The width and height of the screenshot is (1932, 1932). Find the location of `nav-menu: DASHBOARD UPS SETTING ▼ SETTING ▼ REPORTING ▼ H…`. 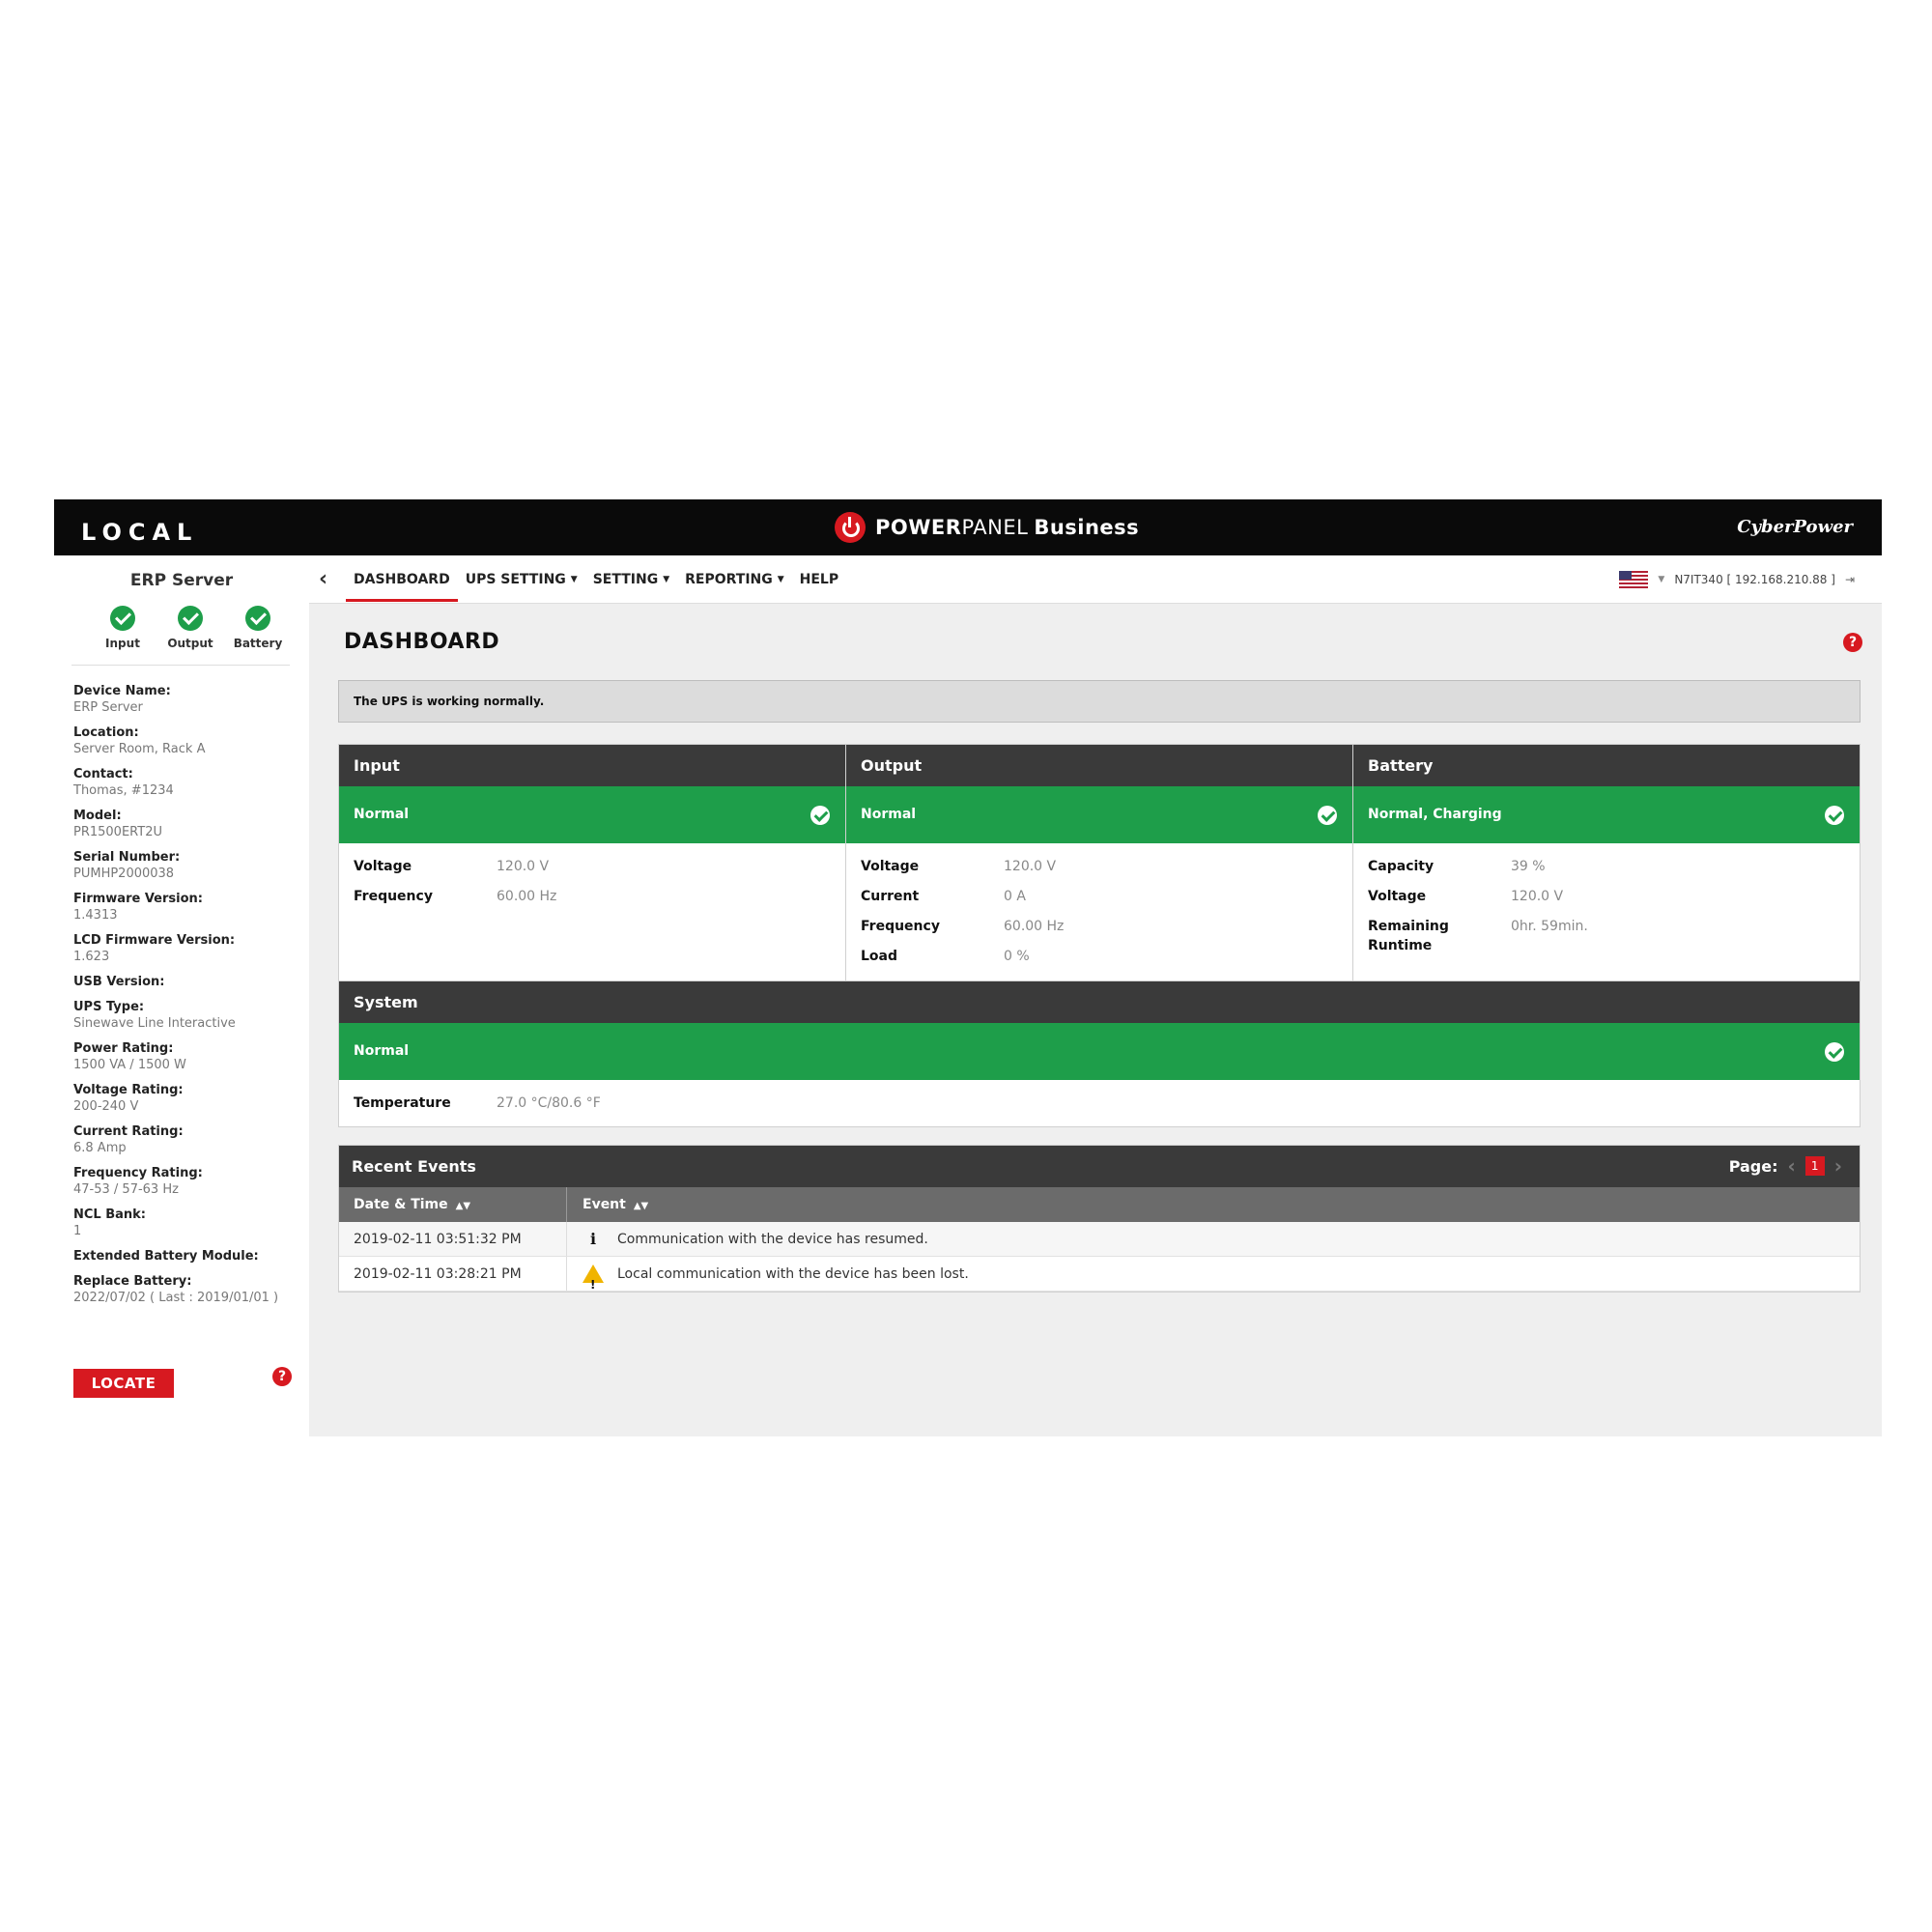

nav-menu: DASHBOARD UPS SETTING ▼ SETTING ▼ REPORTING ▼ H… is located at coordinates (596, 579).